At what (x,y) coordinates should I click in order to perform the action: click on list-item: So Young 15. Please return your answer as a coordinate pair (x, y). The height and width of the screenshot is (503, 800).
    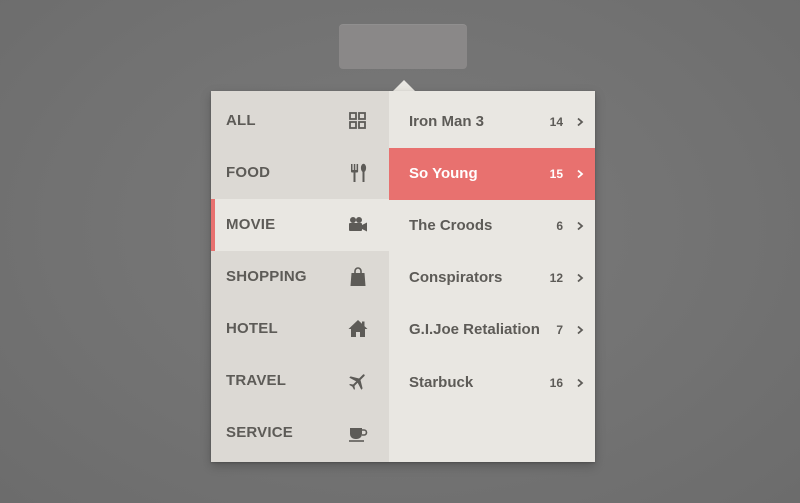
    Looking at the image, I should click on (492, 174).